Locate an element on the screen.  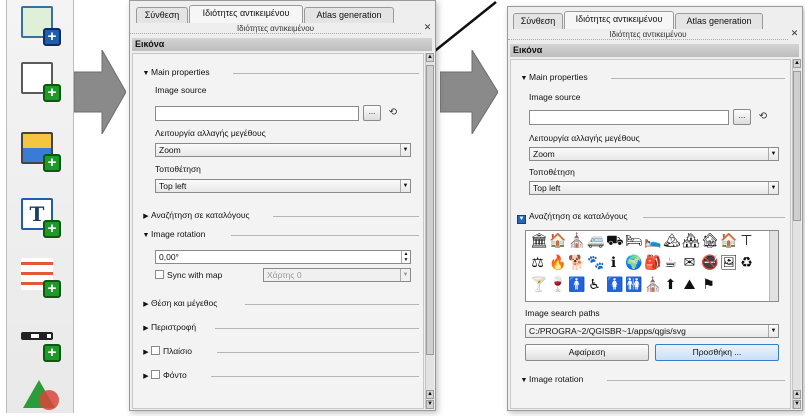
svg-symbol-icon: ♻ is located at coordinates (746, 263).